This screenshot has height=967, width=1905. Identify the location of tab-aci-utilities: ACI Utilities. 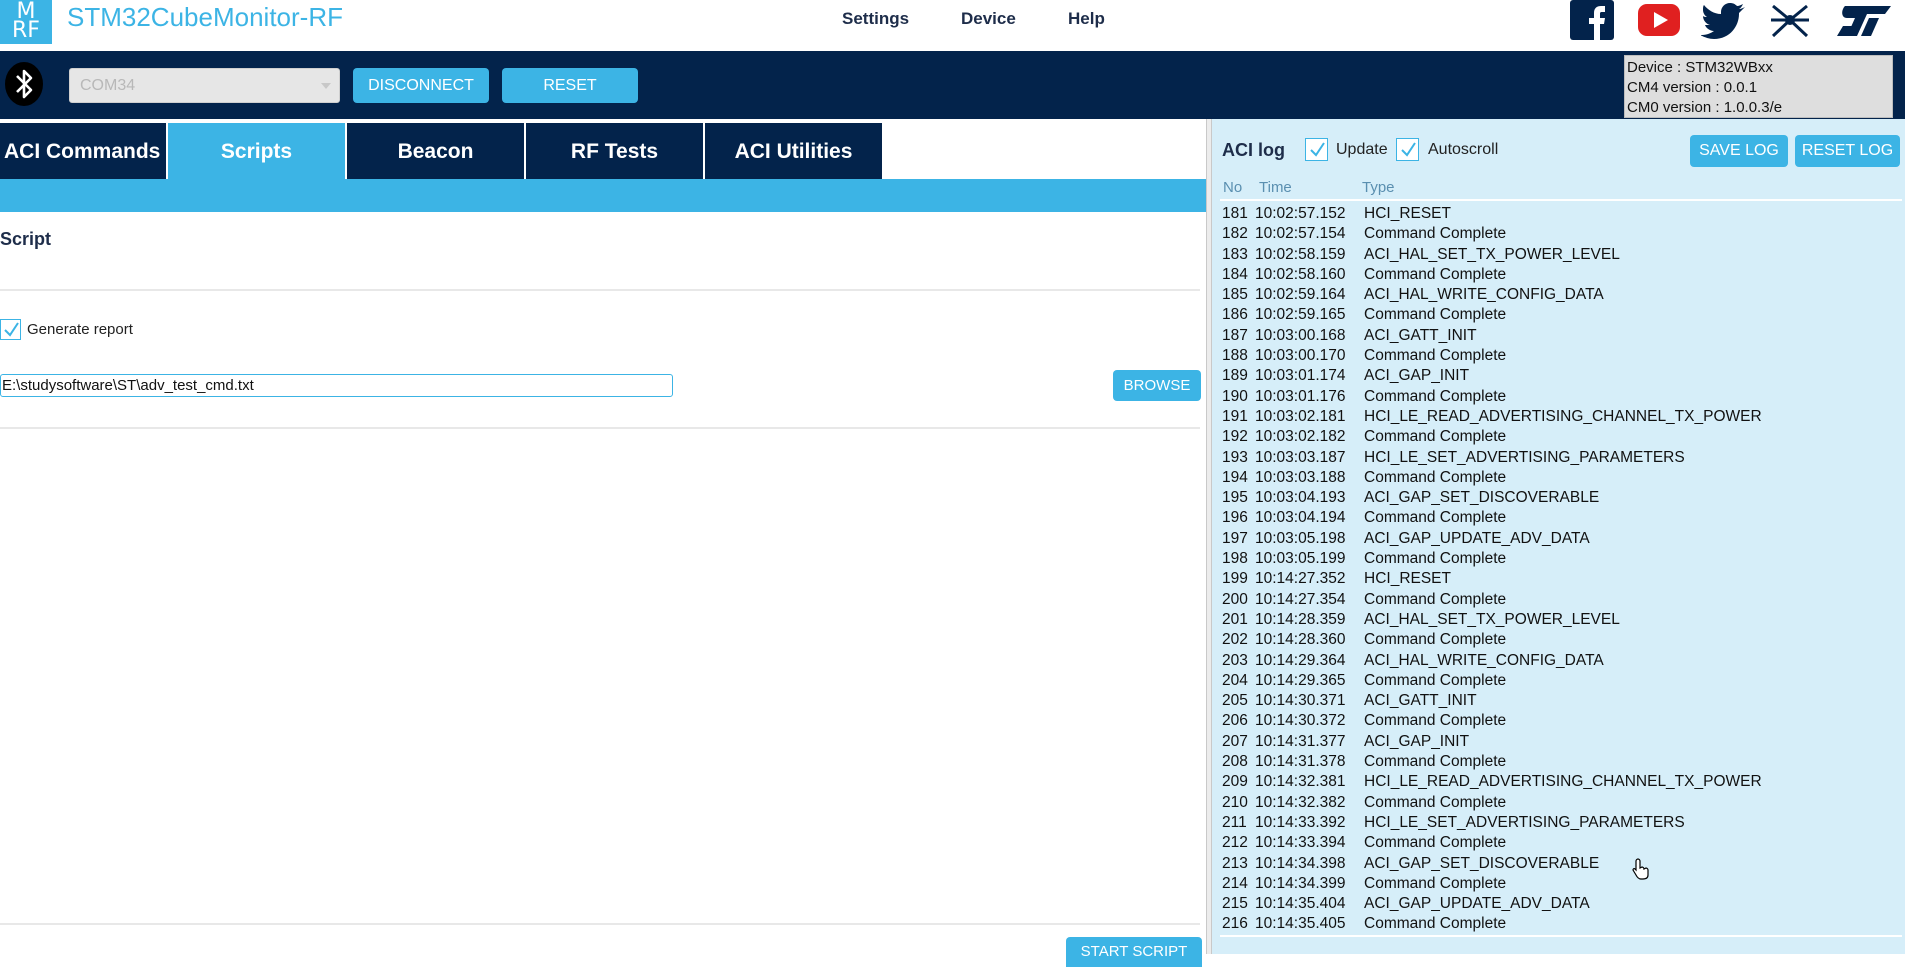
(793, 151).